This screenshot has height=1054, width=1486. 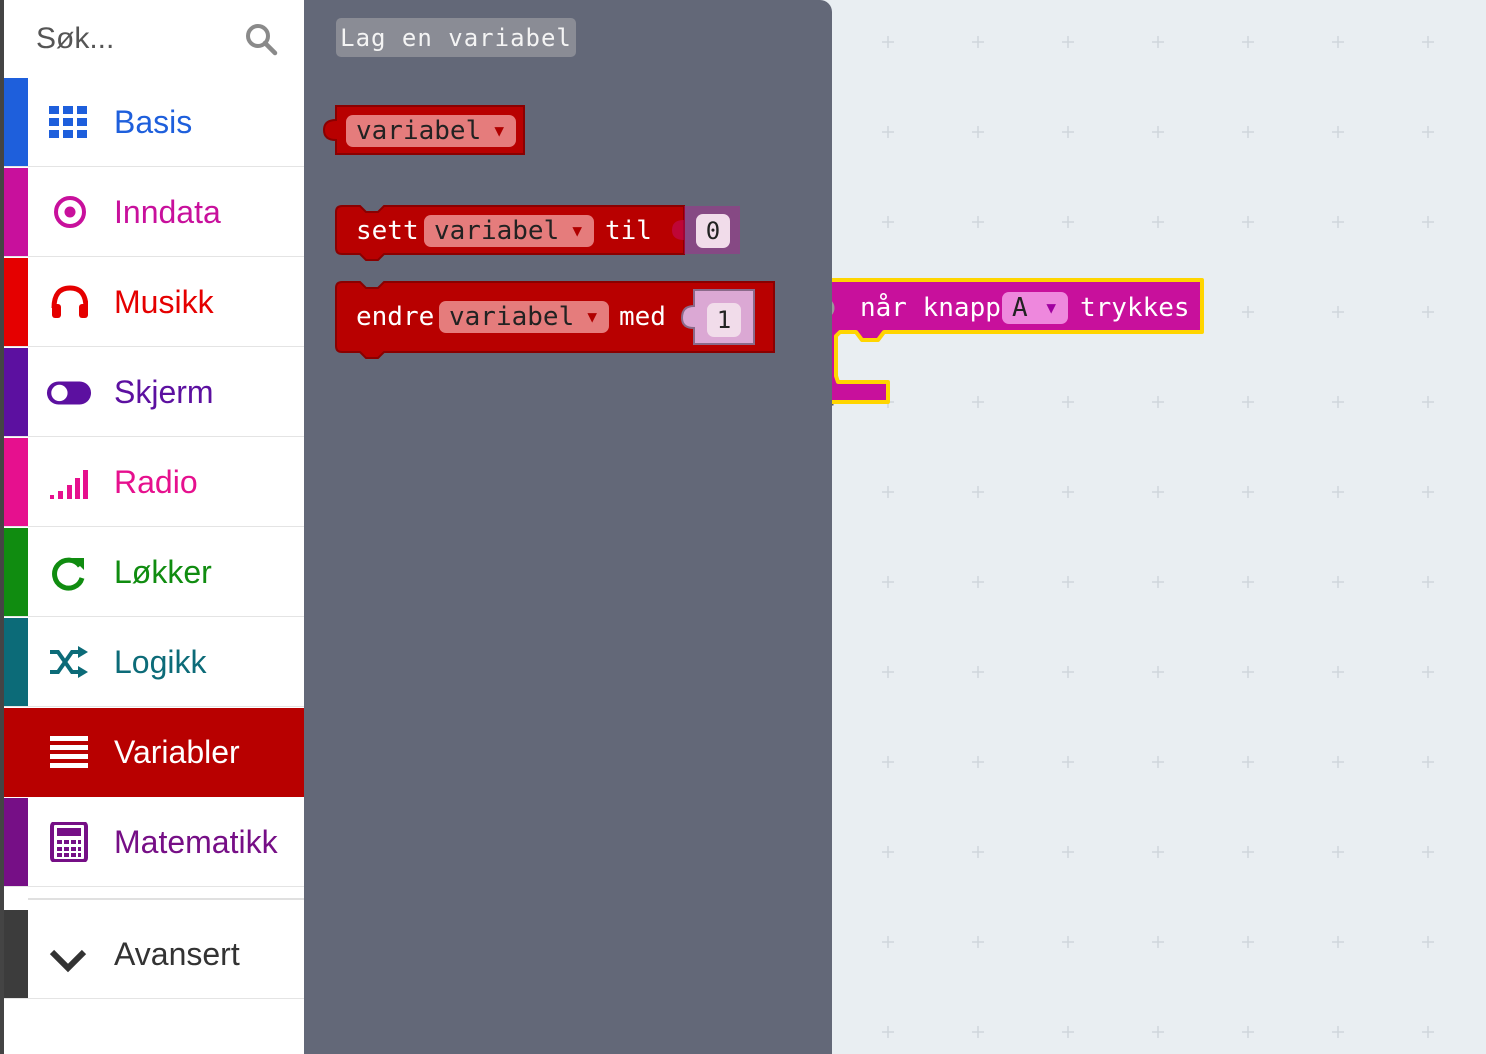 I want to click on chevron-down-icon, so click(x=68, y=961).